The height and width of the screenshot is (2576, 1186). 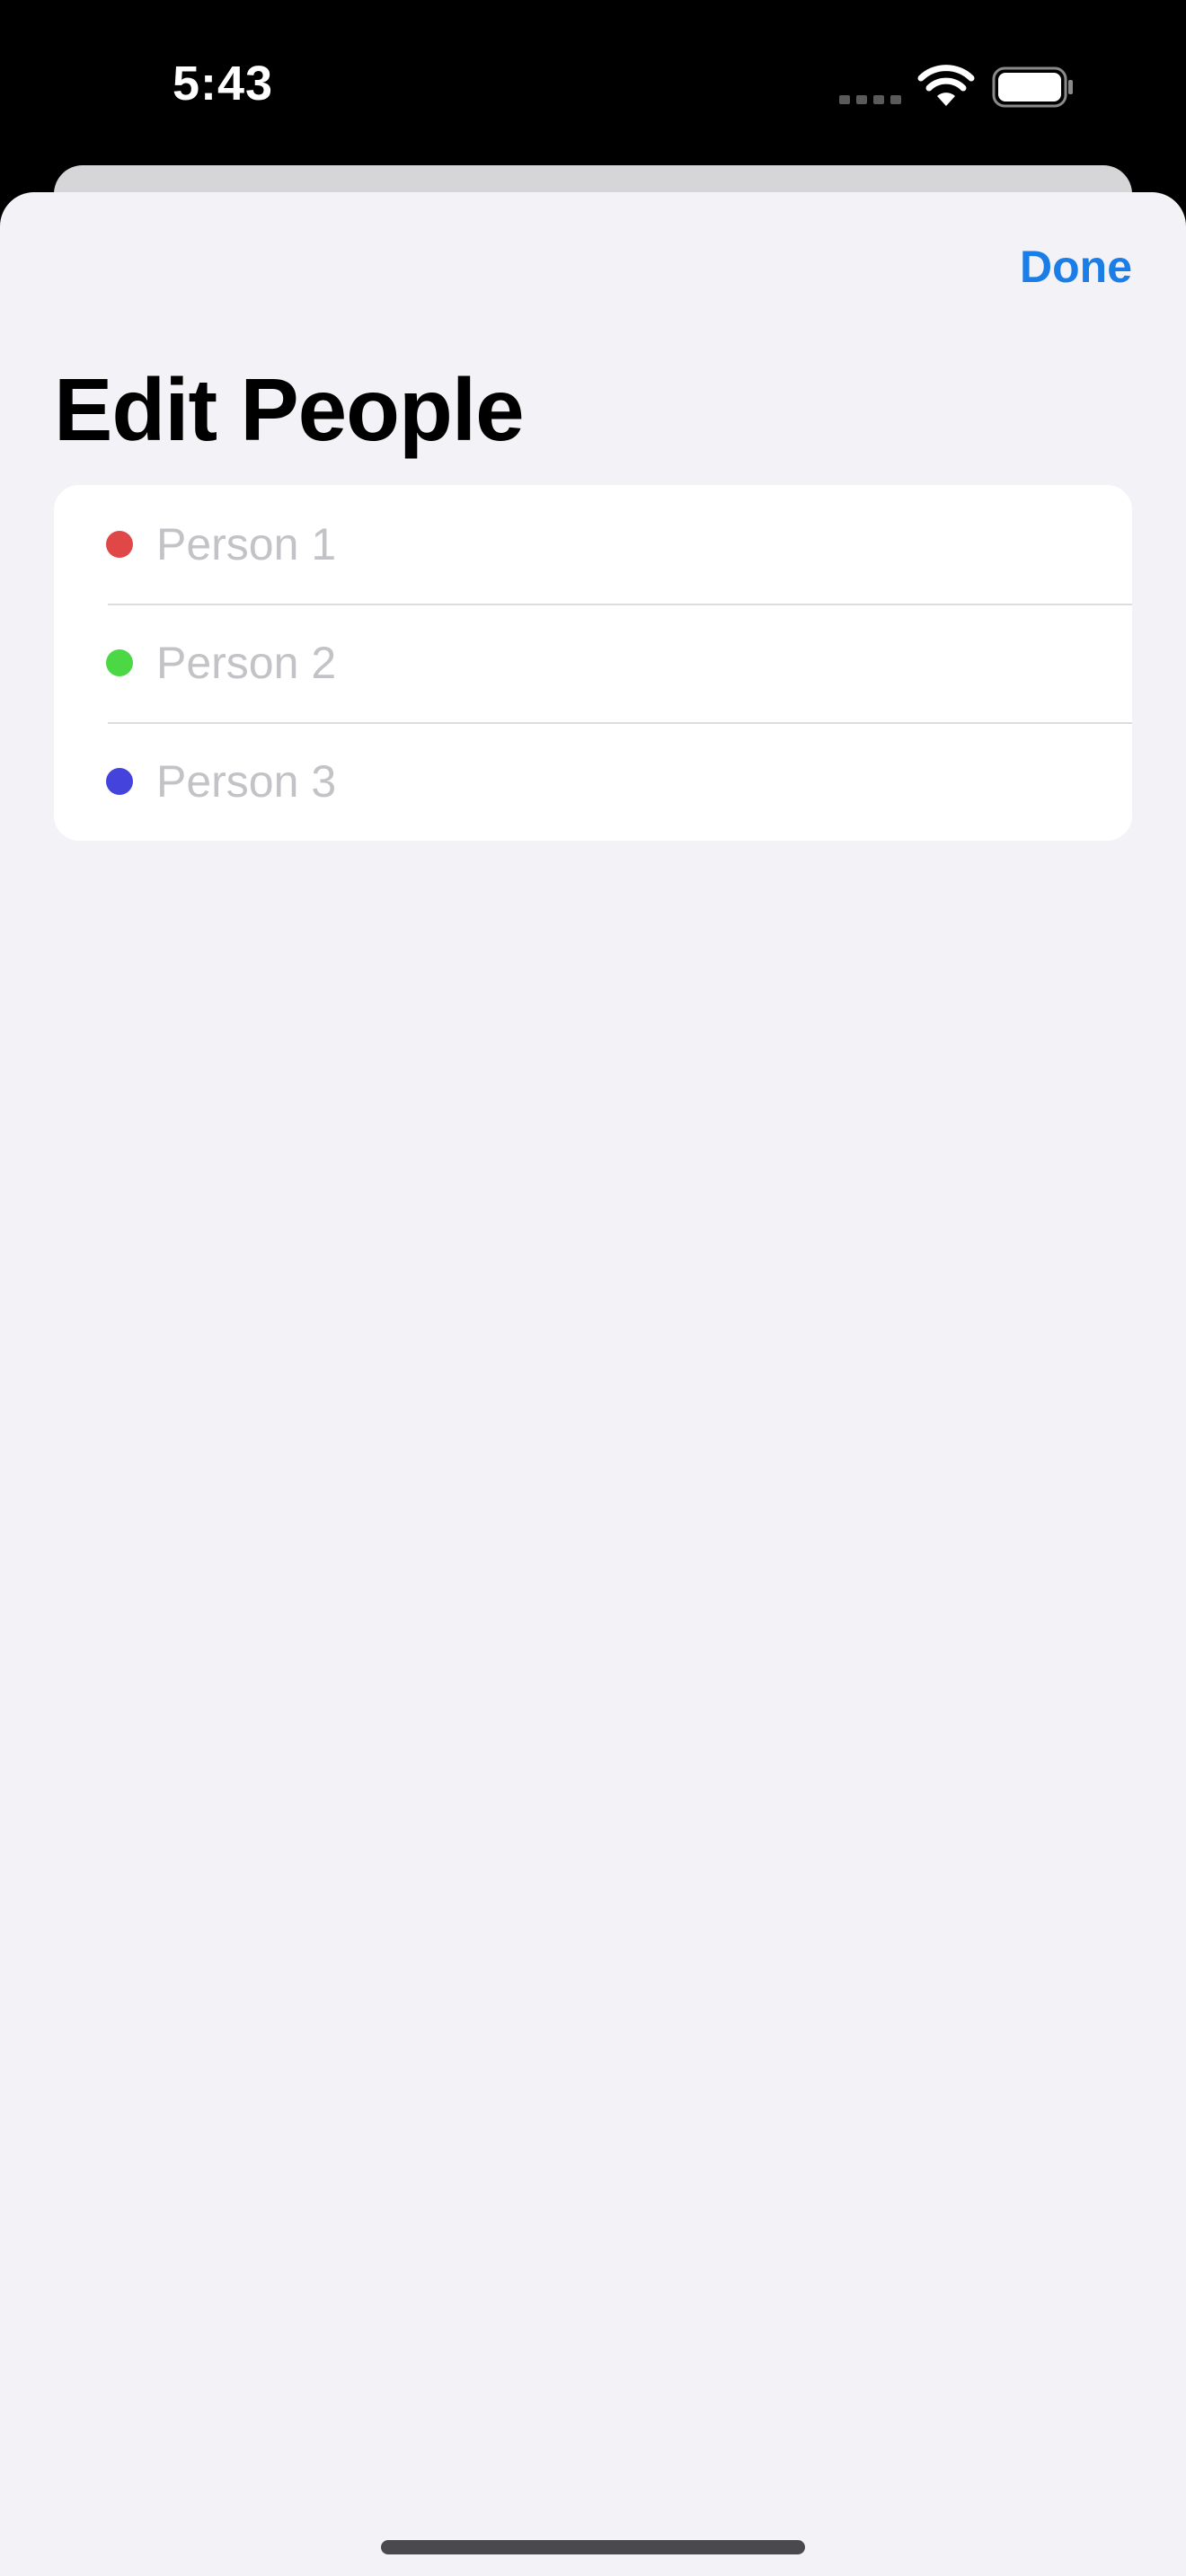 I want to click on person-2-name-field, so click(x=623, y=663).